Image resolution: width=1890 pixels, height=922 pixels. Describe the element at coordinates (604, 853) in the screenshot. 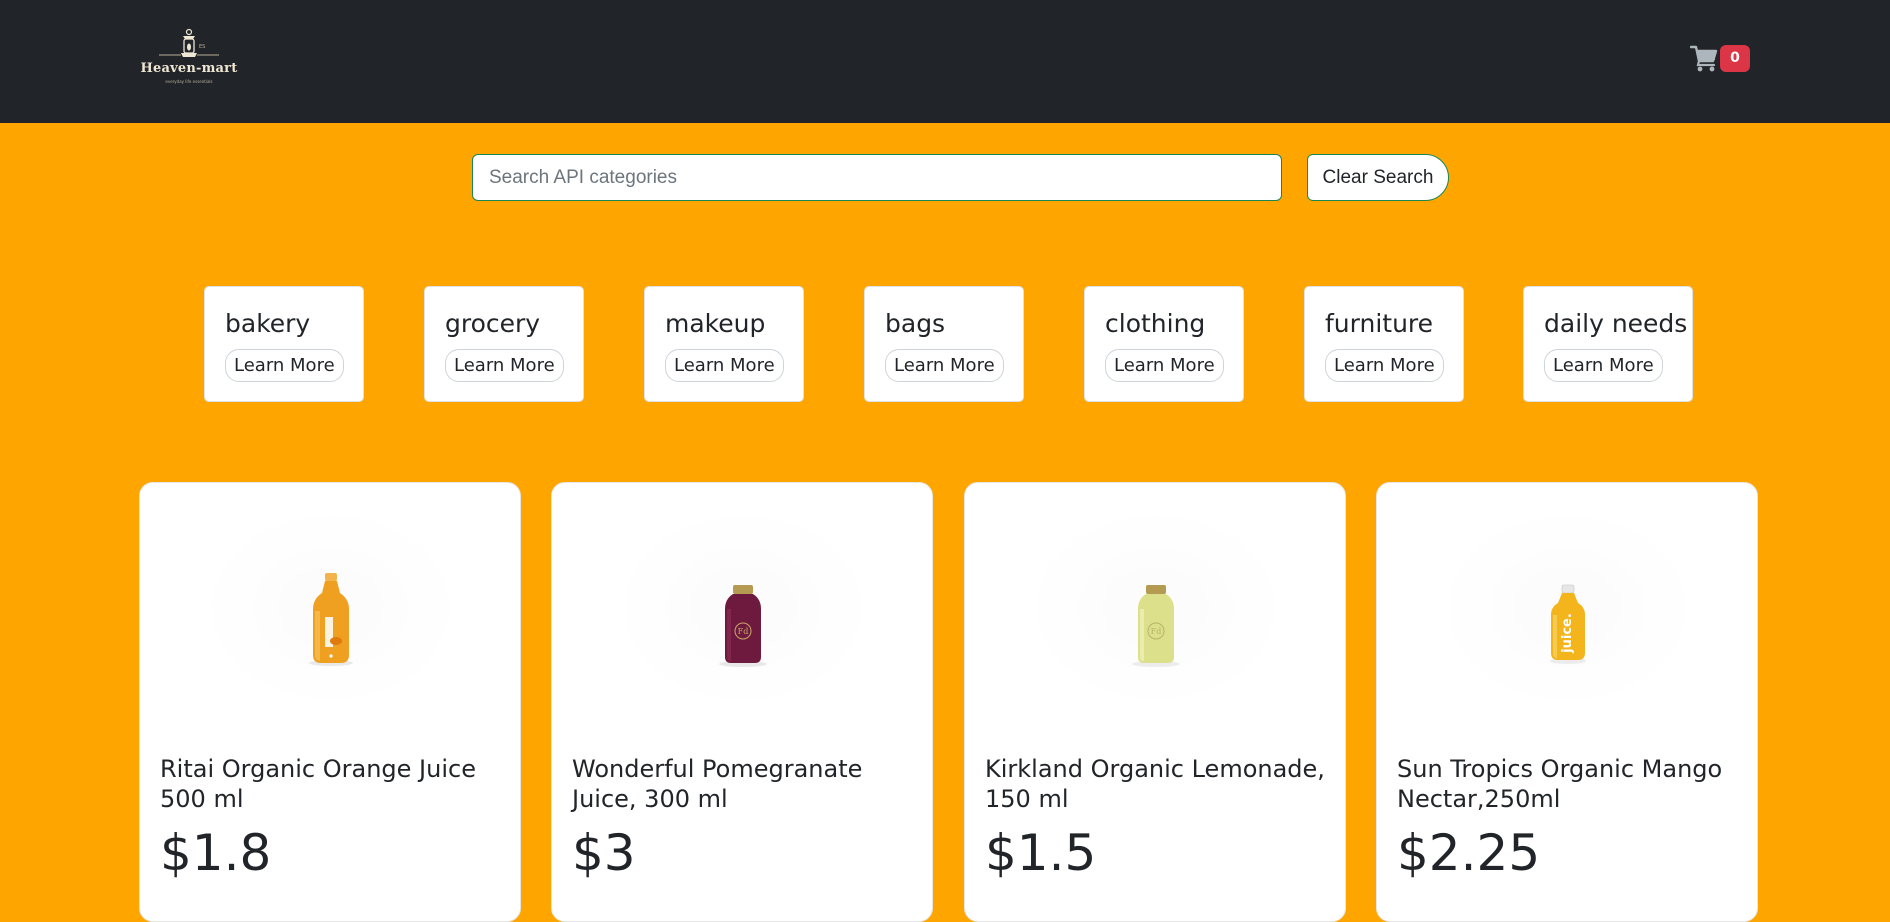

I see `product-price: $3` at that location.